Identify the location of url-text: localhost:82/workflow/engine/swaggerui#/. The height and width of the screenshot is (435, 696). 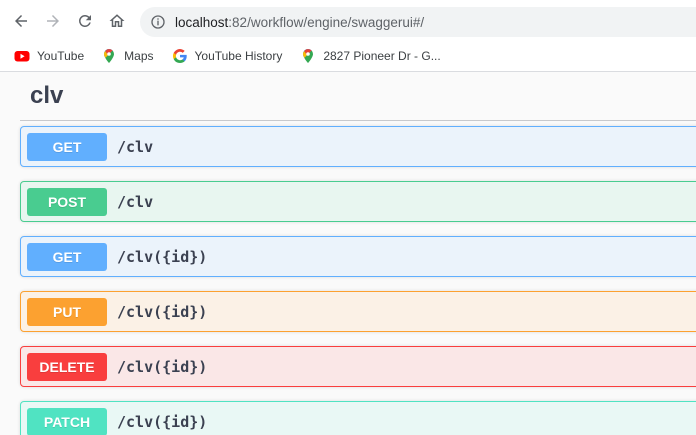
(299, 22).